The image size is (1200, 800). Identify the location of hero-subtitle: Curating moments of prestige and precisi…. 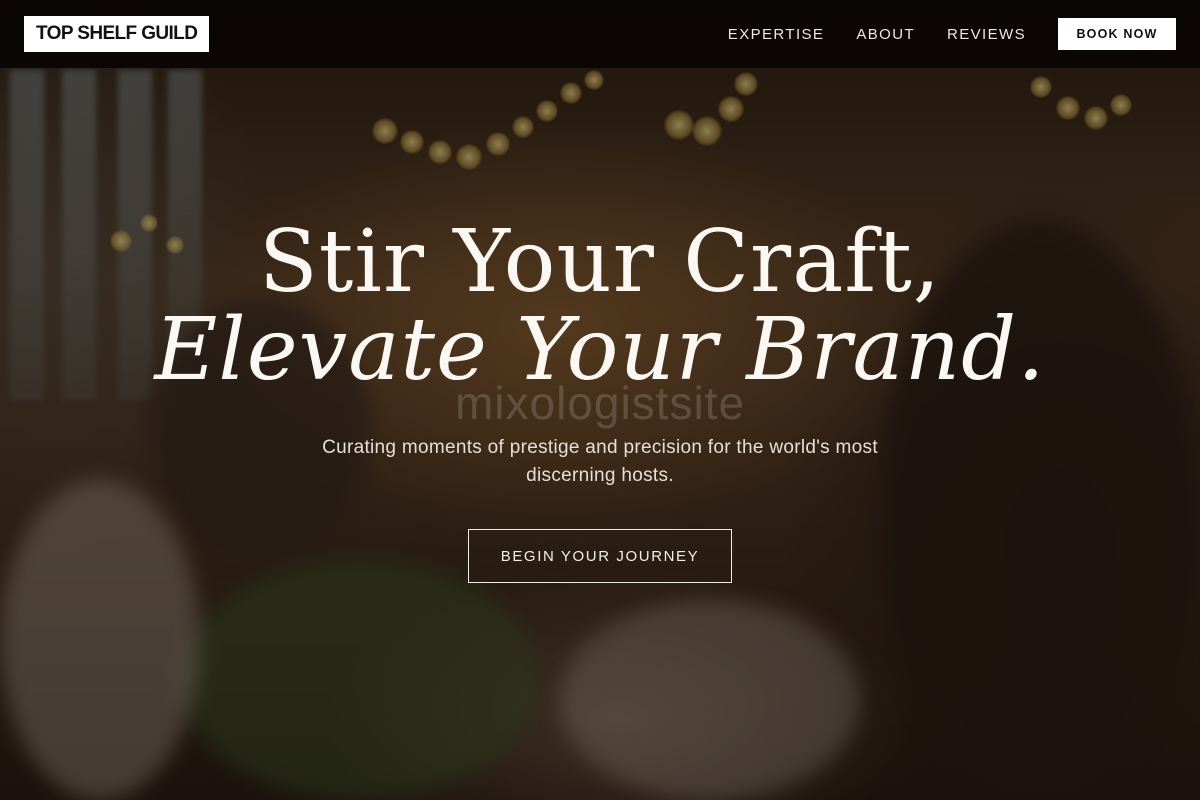
(600, 461).